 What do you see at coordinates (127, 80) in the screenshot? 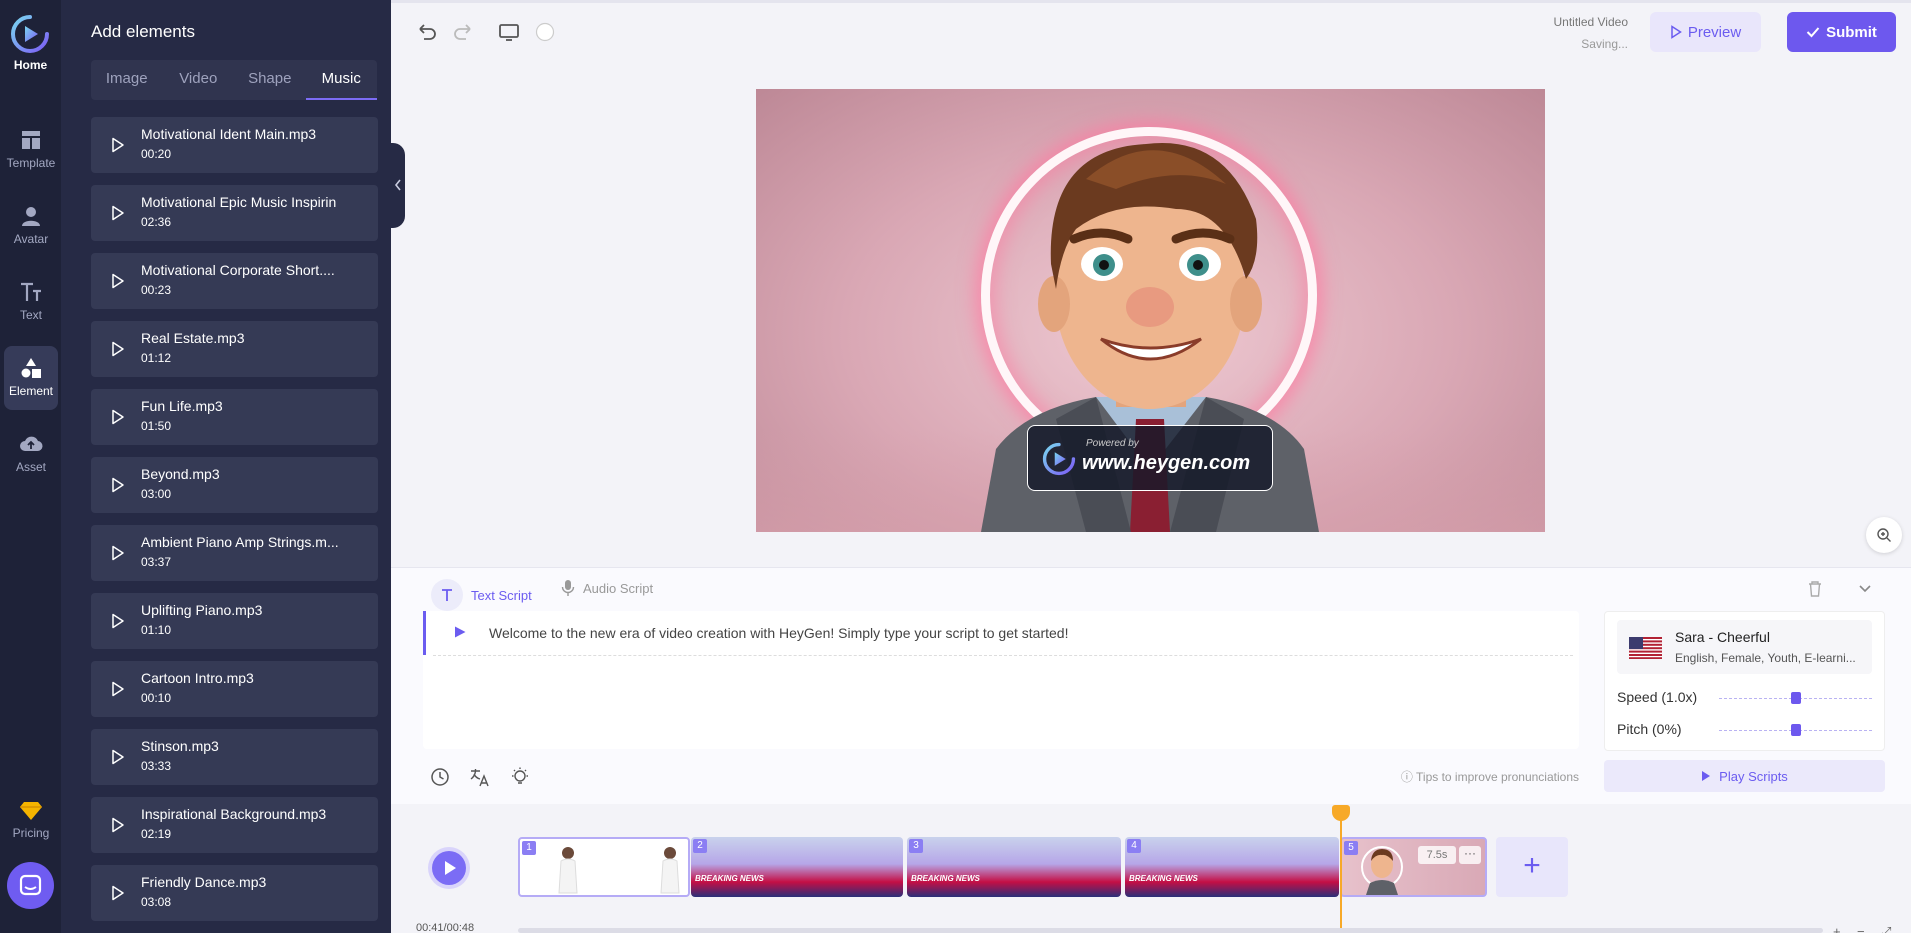
I see `tab-image: Image` at bounding box center [127, 80].